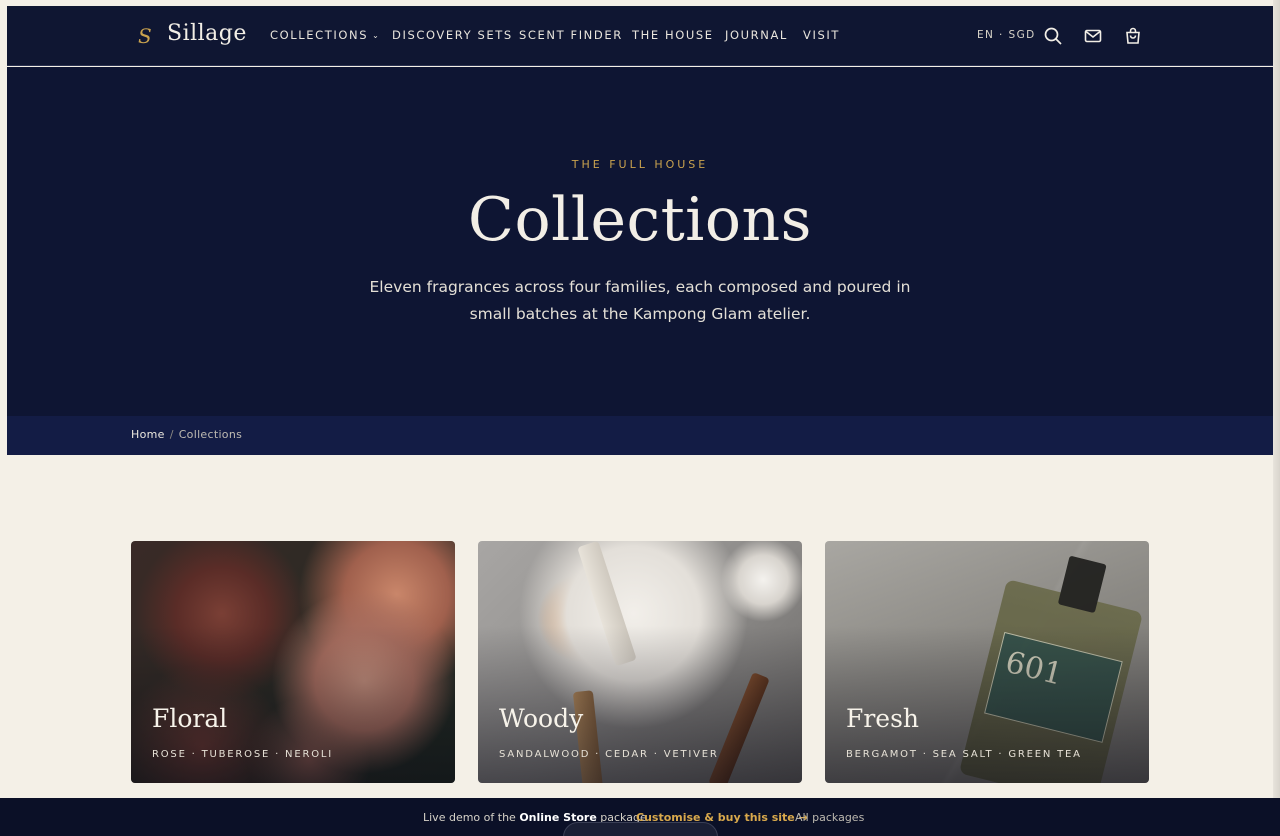 The width and height of the screenshot is (1280, 836). What do you see at coordinates (883, 718) in the screenshot?
I see `card-title: Fresh` at bounding box center [883, 718].